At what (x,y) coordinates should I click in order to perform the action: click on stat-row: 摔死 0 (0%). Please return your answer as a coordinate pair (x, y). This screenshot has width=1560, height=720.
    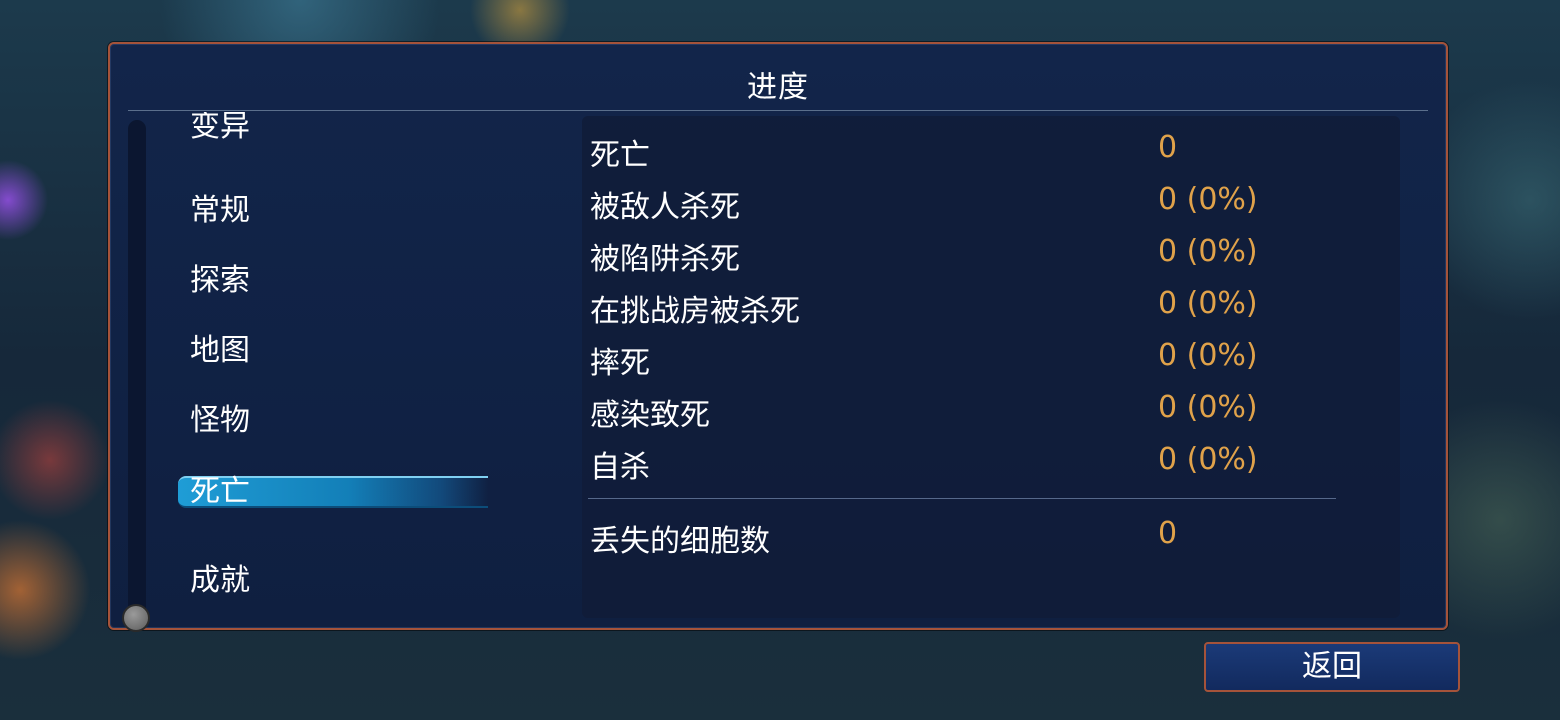
    Looking at the image, I should click on (990, 359).